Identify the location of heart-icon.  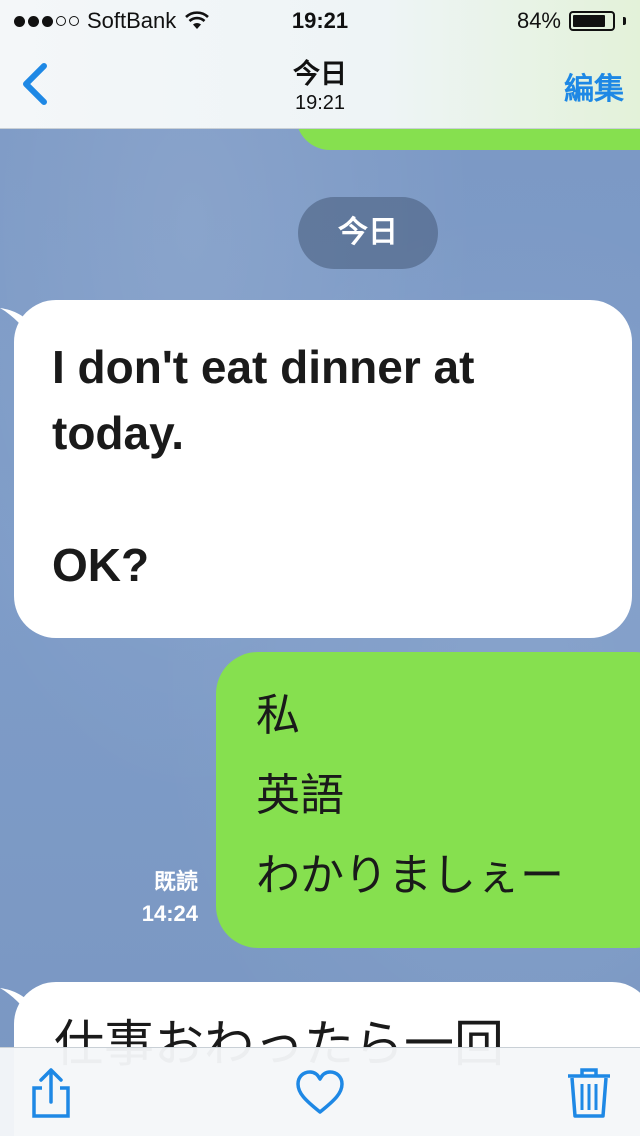
(320, 1093).